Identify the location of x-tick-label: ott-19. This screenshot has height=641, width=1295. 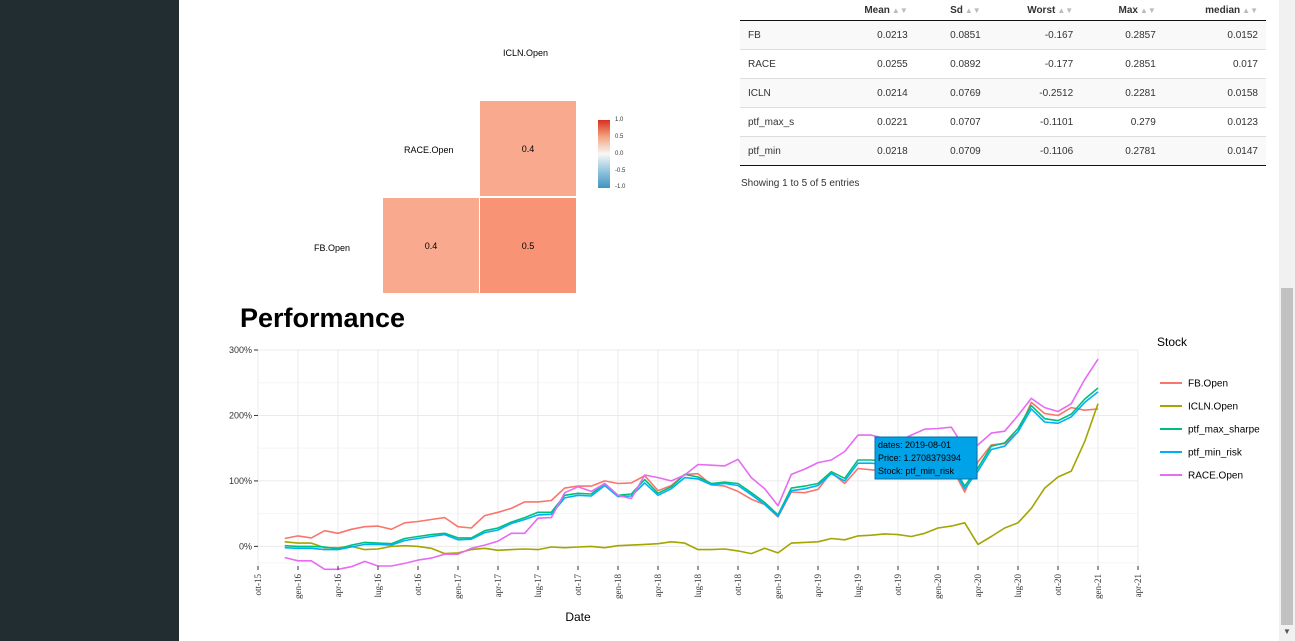
(898, 585).